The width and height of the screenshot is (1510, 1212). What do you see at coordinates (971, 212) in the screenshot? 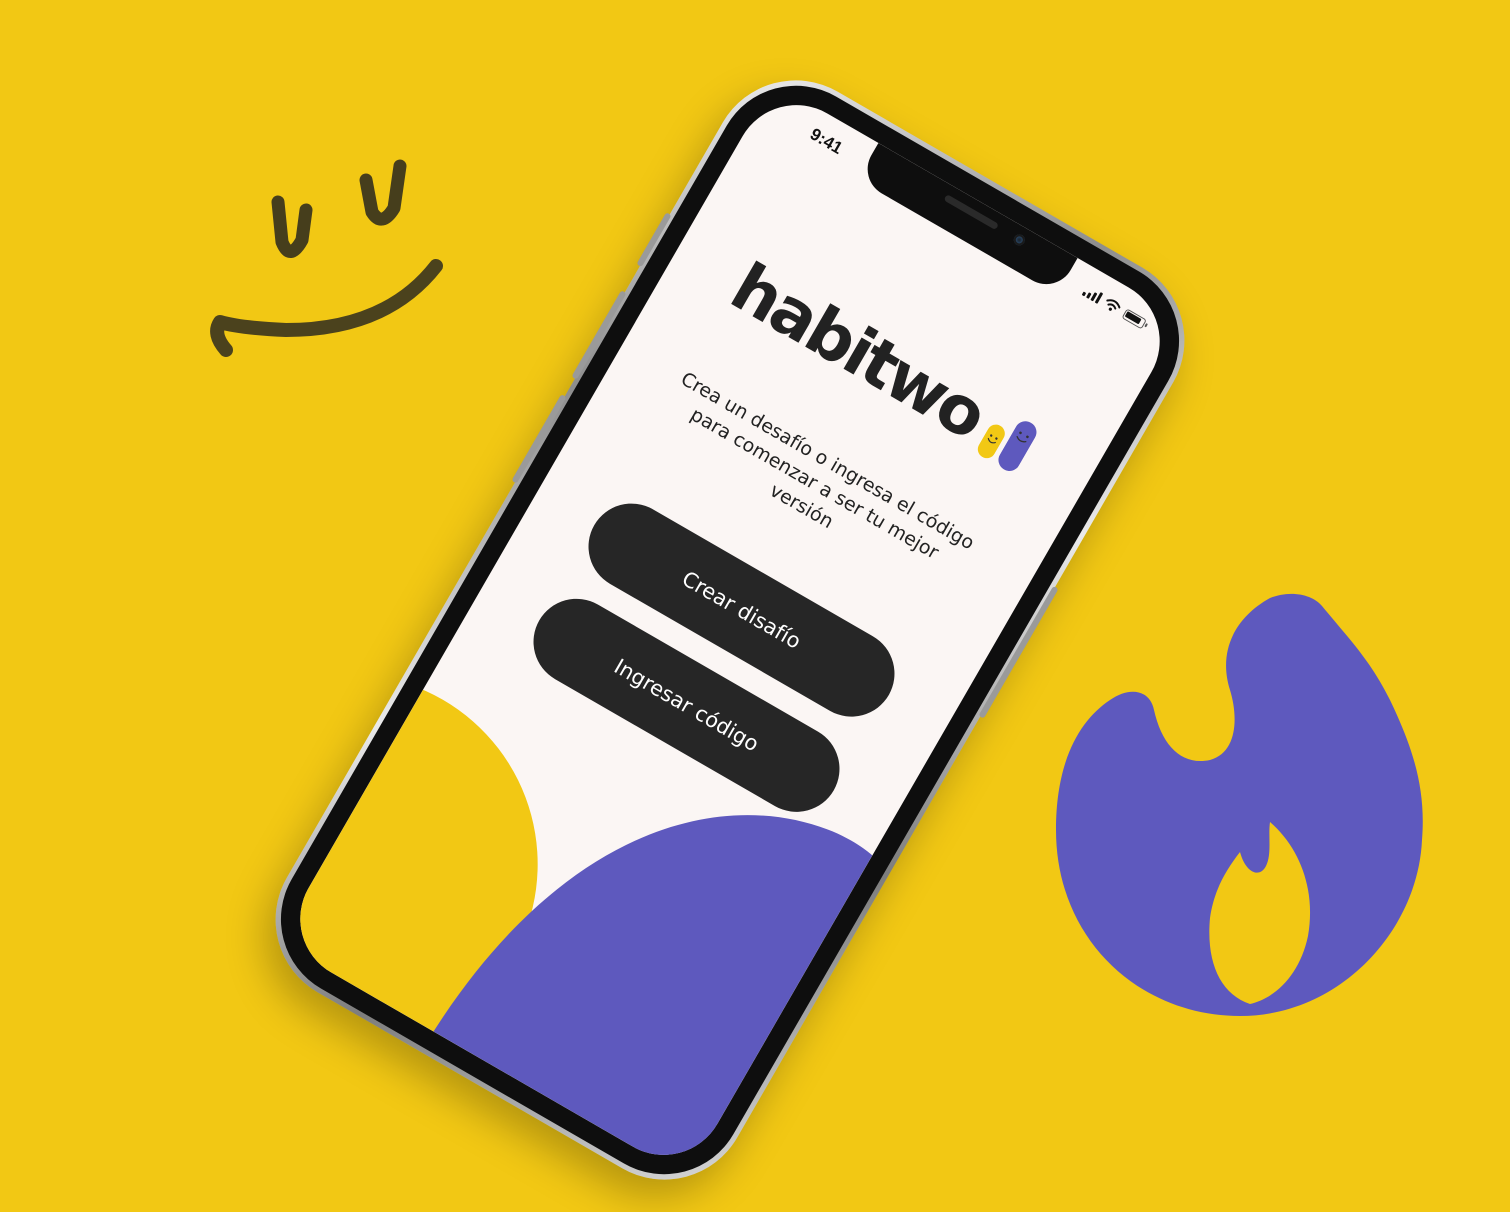
I see `speaker-grille` at bounding box center [971, 212].